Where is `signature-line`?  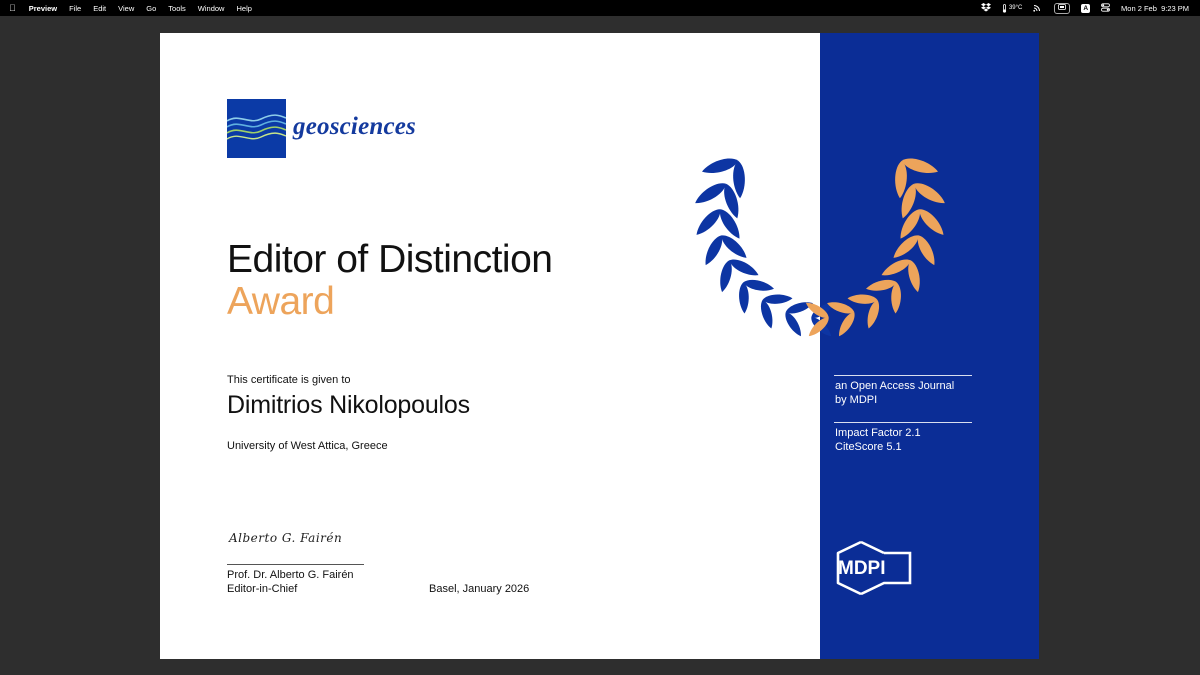 signature-line is located at coordinates (295, 564).